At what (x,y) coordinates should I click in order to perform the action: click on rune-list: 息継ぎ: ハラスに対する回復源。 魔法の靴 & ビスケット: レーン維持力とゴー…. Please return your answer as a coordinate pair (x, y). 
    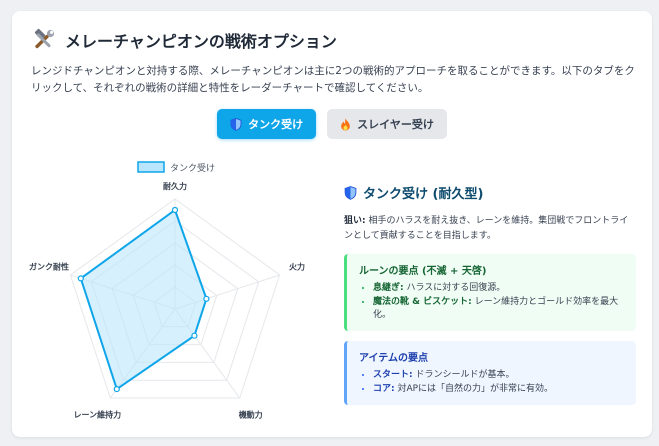
    Looking at the image, I should click on (492, 302).